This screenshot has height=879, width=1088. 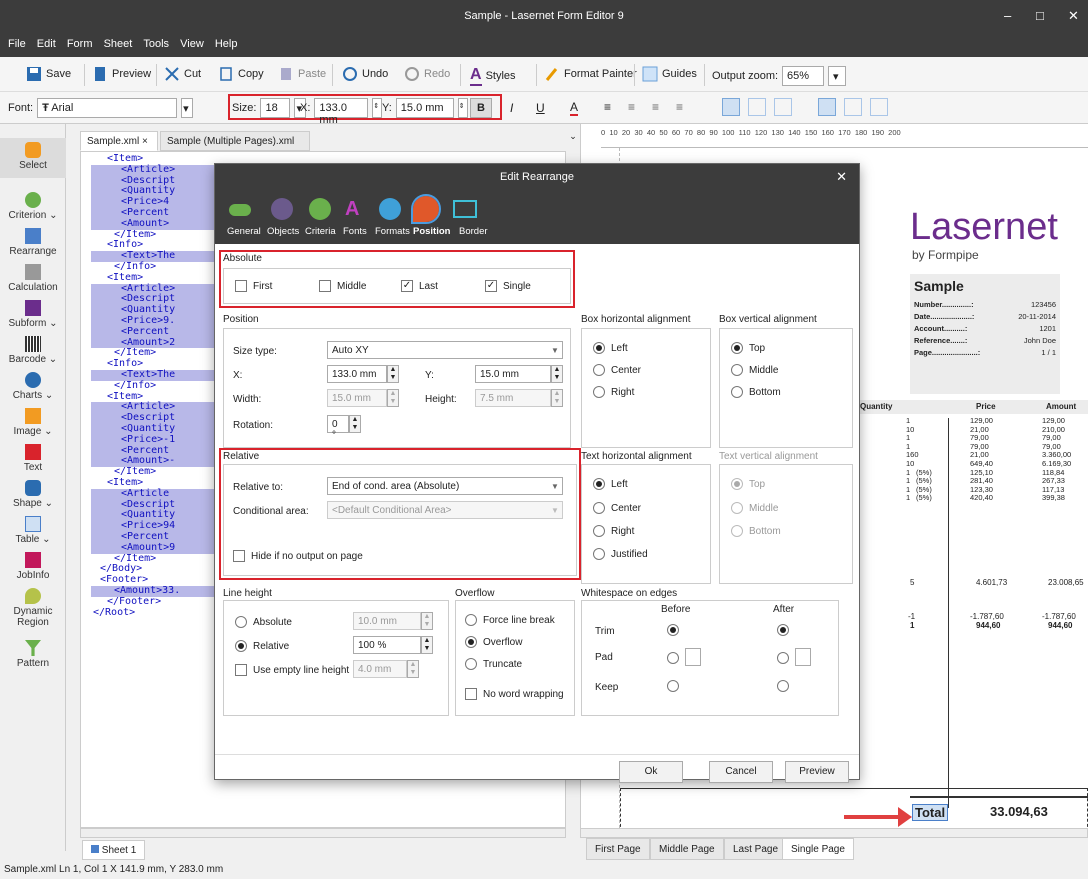 What do you see at coordinates (783, 630) in the screenshot?
I see `trim-after-radio` at bounding box center [783, 630].